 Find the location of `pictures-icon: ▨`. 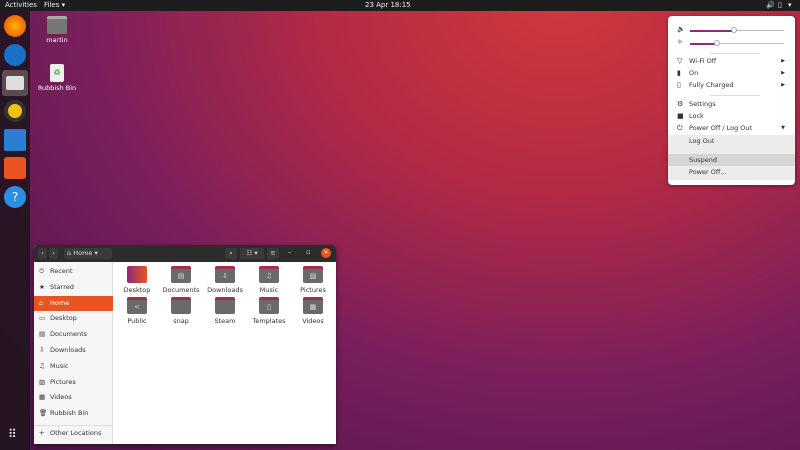

pictures-icon: ▨ is located at coordinates (42, 381).